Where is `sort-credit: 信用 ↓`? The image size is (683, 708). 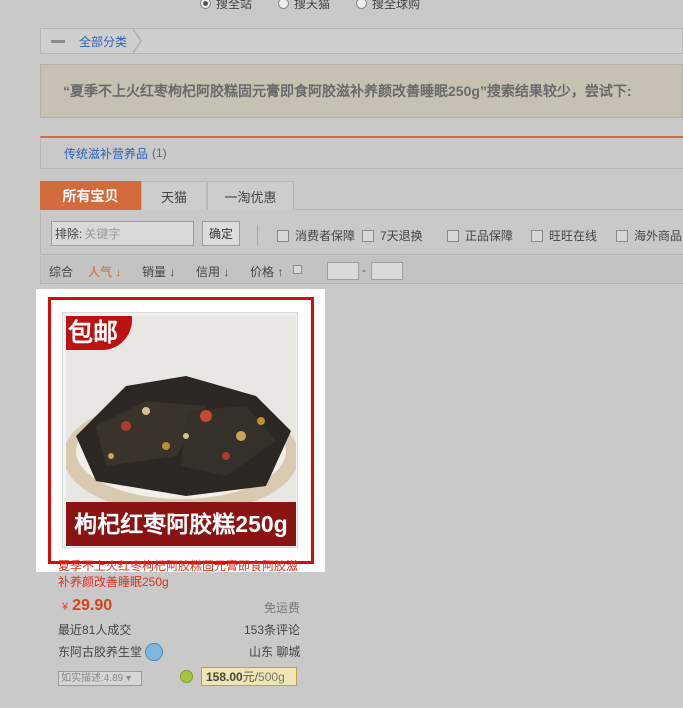 sort-credit: 信用 ↓ is located at coordinates (212, 271).